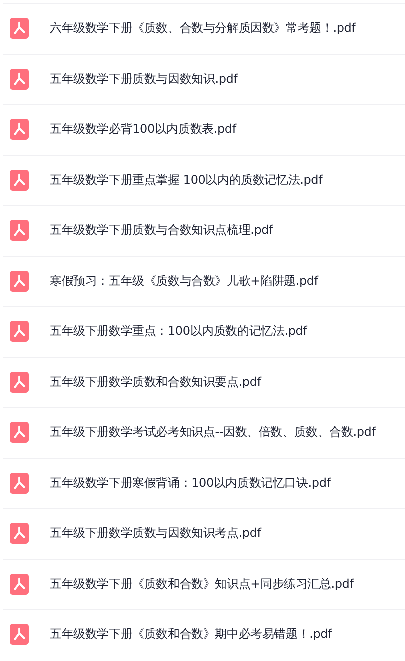 The image size is (405, 661). I want to click on file-row: 五年级数学下册《质数和合数》期中必考易错题！.pdf, so click(204, 634).